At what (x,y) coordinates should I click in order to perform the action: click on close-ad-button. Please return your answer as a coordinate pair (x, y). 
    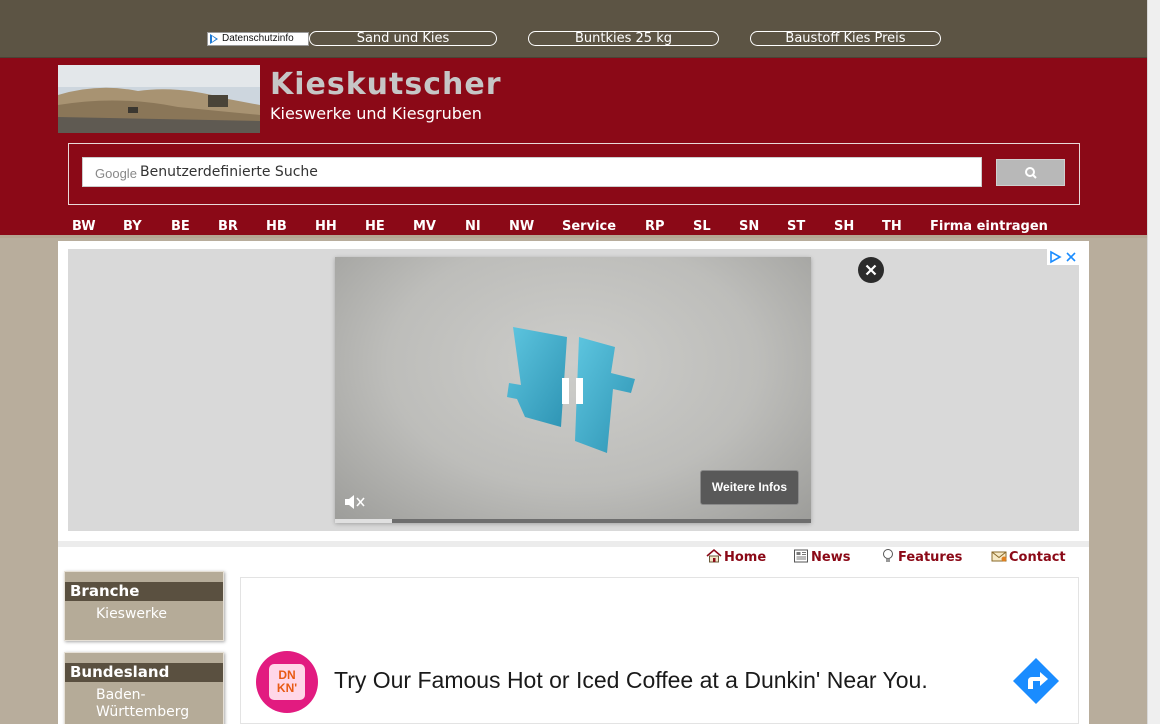
    Looking at the image, I should click on (871, 270).